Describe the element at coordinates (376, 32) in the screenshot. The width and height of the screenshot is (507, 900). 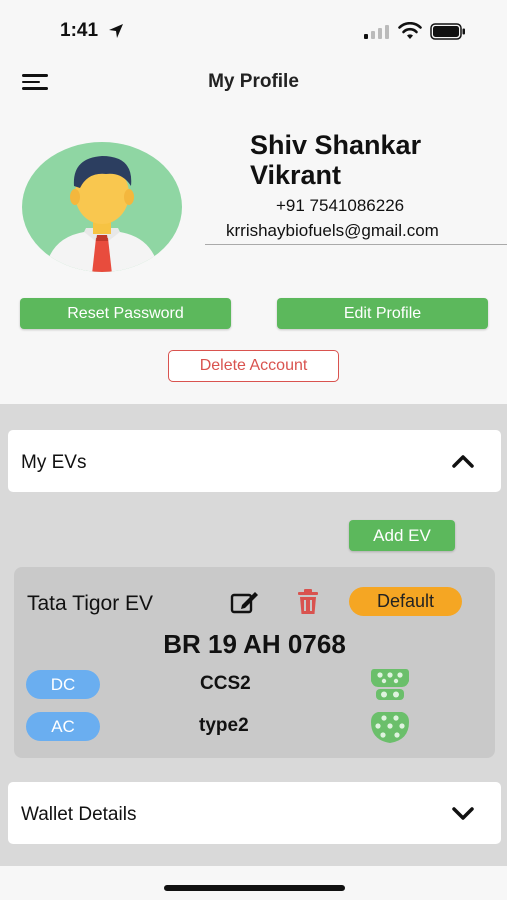
I see `cellular-signal-icon` at that location.